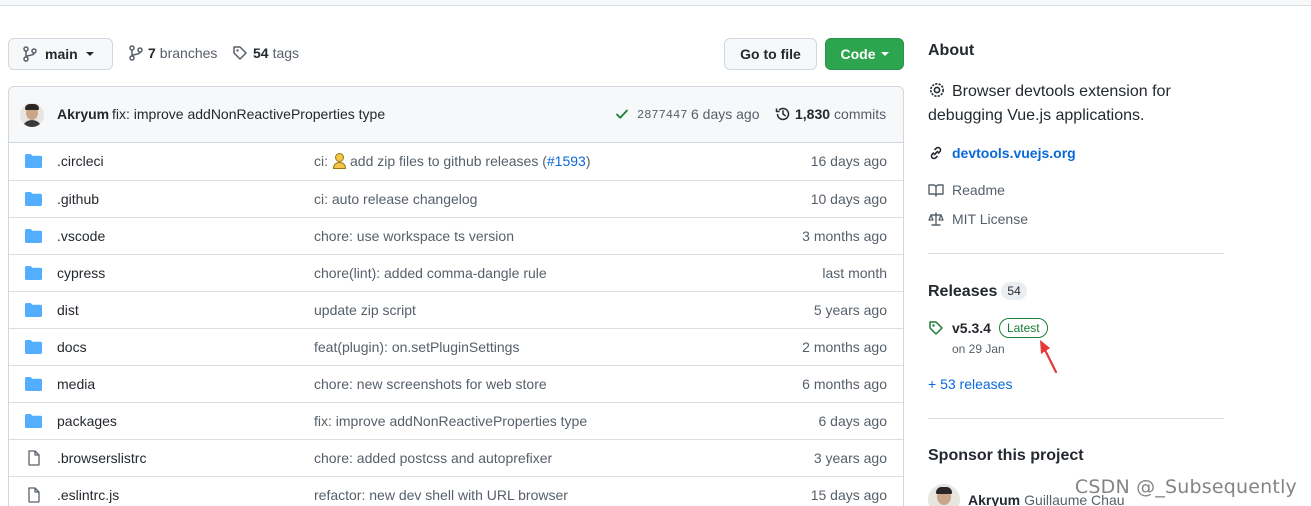 This screenshot has width=1311, height=506. Describe the element at coordinates (970, 384) in the screenshot. I see `more-releases-link: + 53 releases` at that location.